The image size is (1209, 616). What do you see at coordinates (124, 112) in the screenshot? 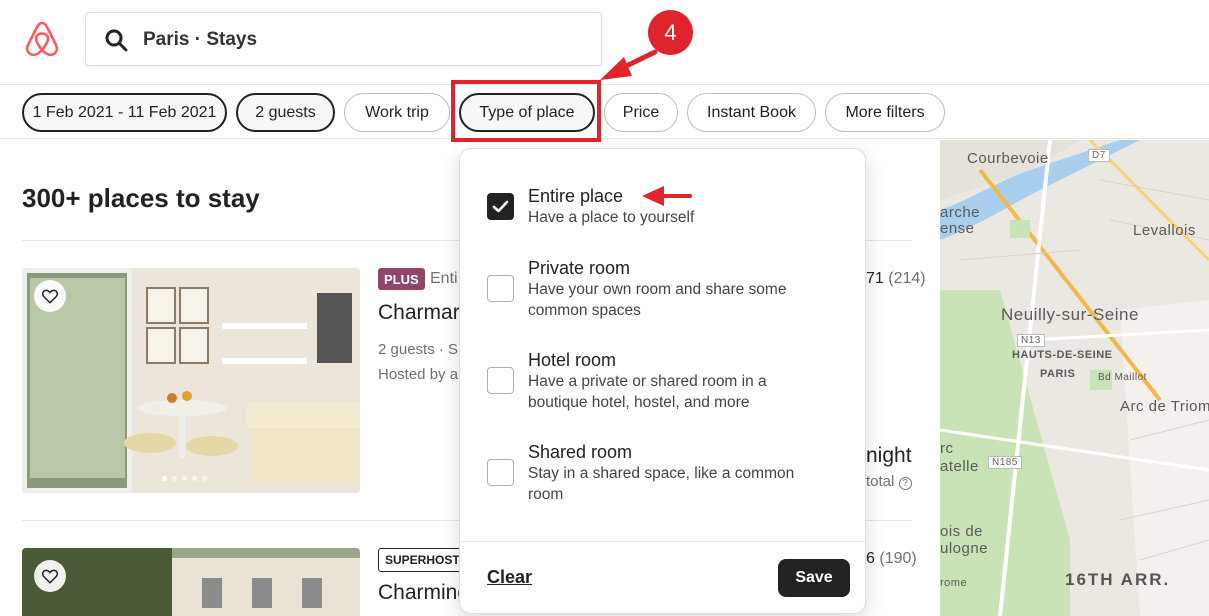
I see `filter-dates-chip: 1 Feb 2021 - 11 Feb 2021` at bounding box center [124, 112].